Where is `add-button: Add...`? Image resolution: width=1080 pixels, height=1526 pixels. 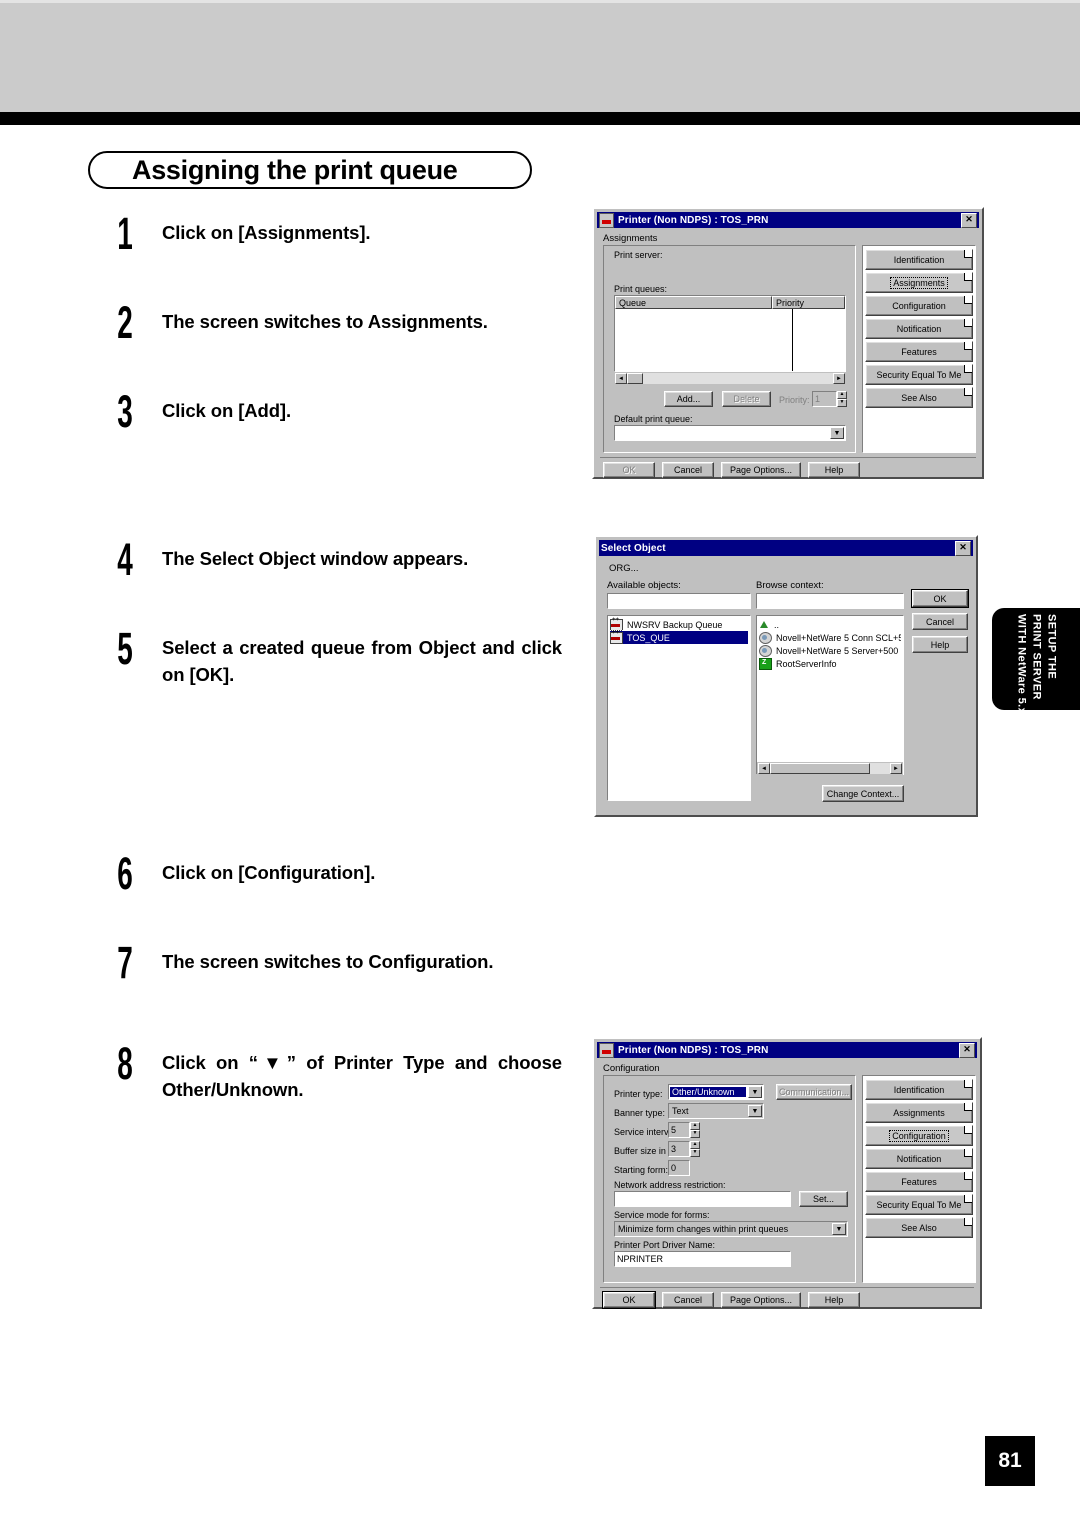
add-button: Add... is located at coordinates (688, 399).